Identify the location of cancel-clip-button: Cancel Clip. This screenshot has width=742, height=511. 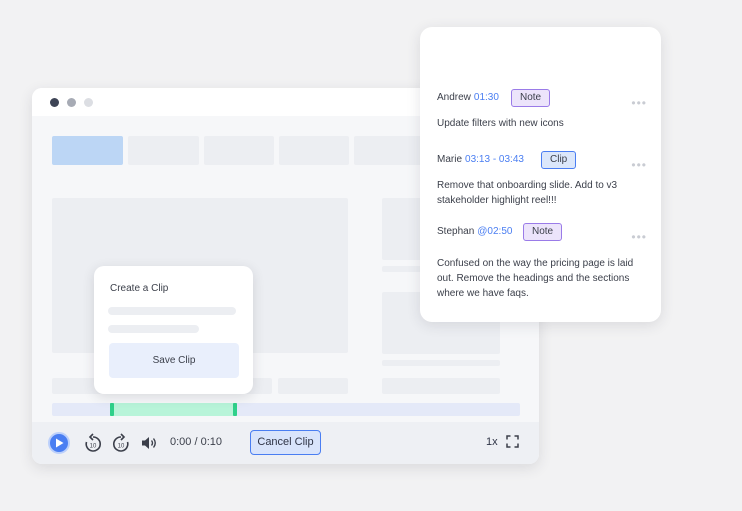
(285, 442).